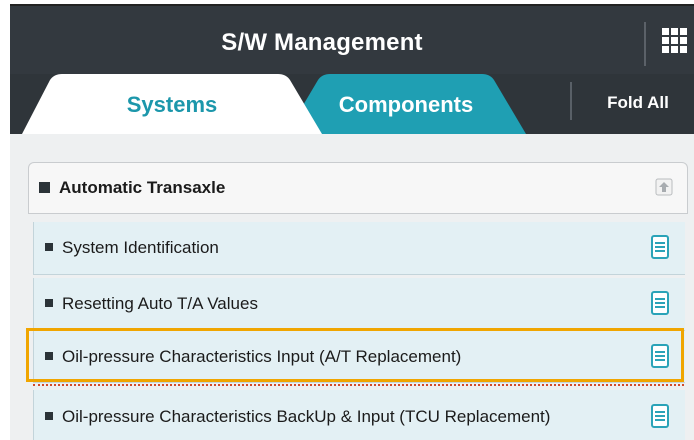  I want to click on tab-systems-label: Systems, so click(172, 104).